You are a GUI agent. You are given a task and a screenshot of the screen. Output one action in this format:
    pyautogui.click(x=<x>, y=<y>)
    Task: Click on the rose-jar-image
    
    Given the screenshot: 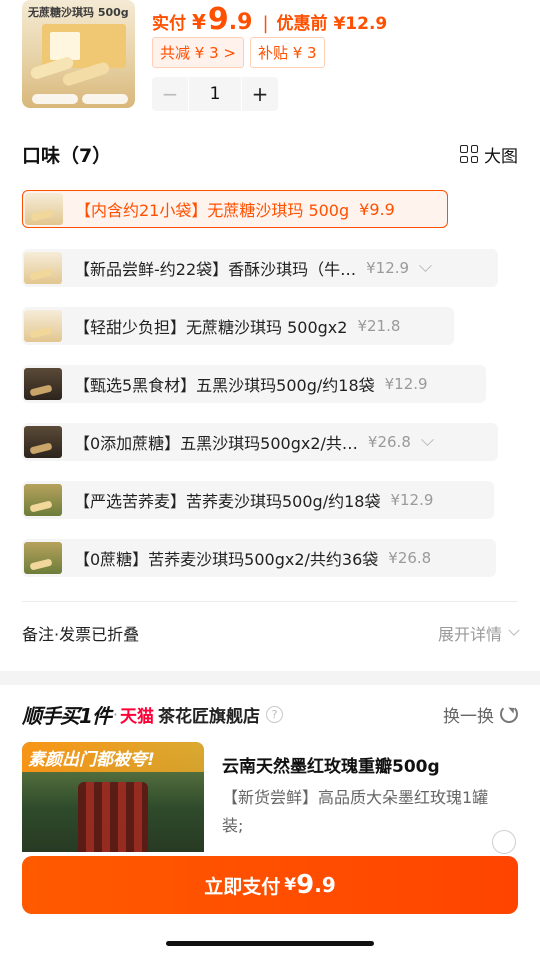 What is the action you would take?
    pyautogui.click(x=113, y=817)
    